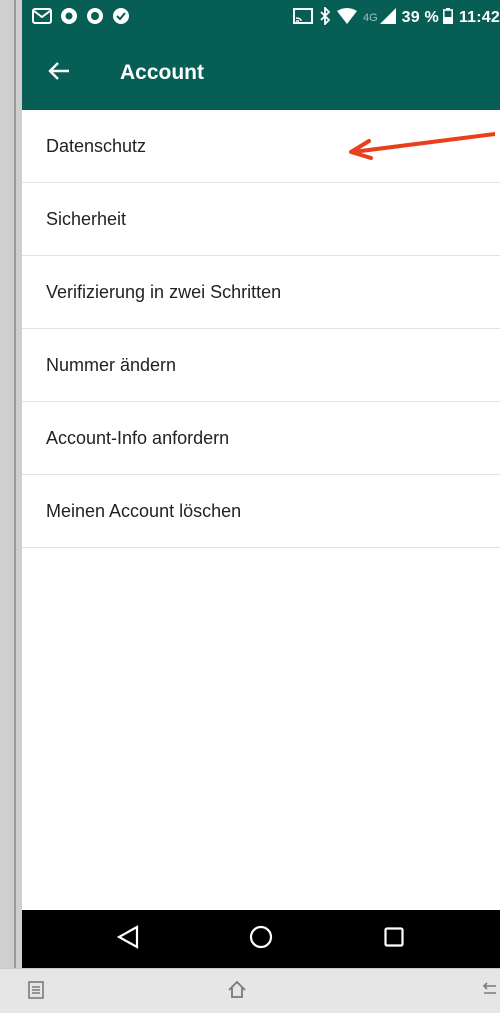 Image resolution: width=500 pixels, height=1013 pixels. Describe the element at coordinates (261, 365) in the screenshot. I see `list-item-change-number: Nummer ändern` at that location.